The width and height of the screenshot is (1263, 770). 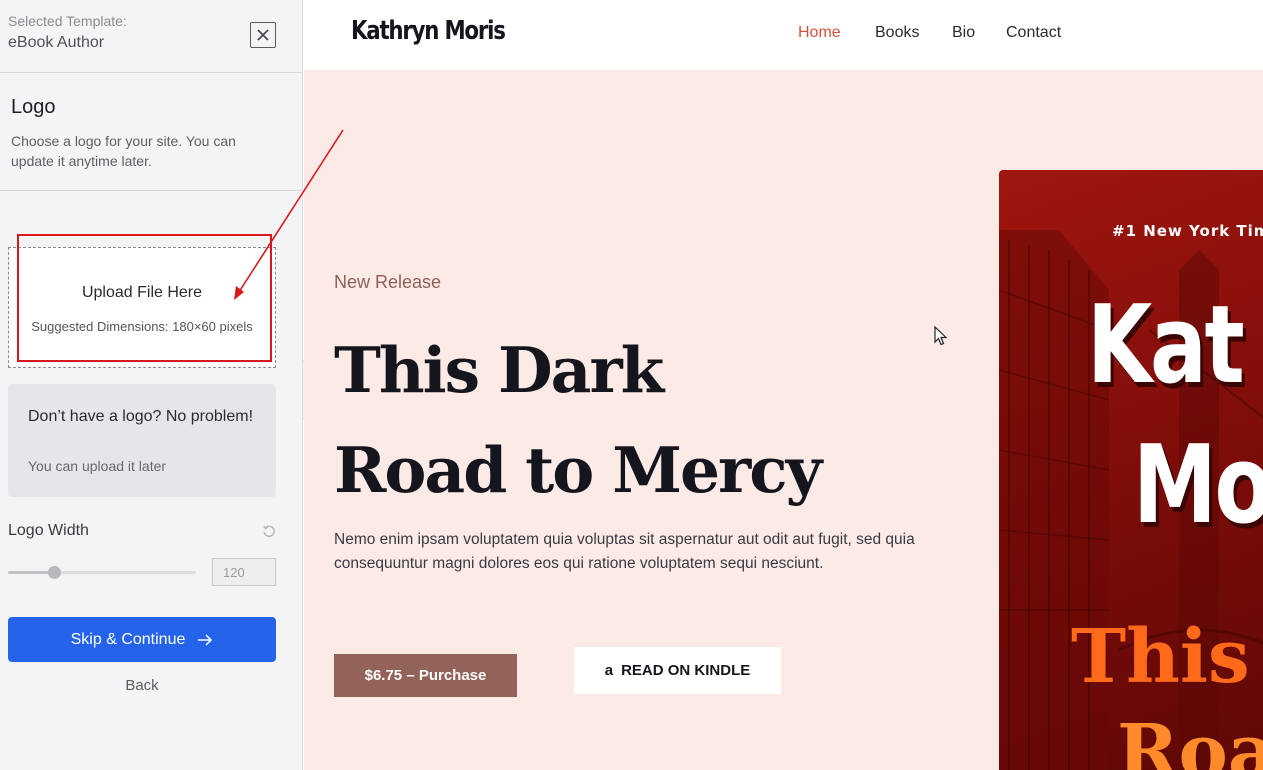 I want to click on headline-line-1: This Dark, so click(x=499, y=370).